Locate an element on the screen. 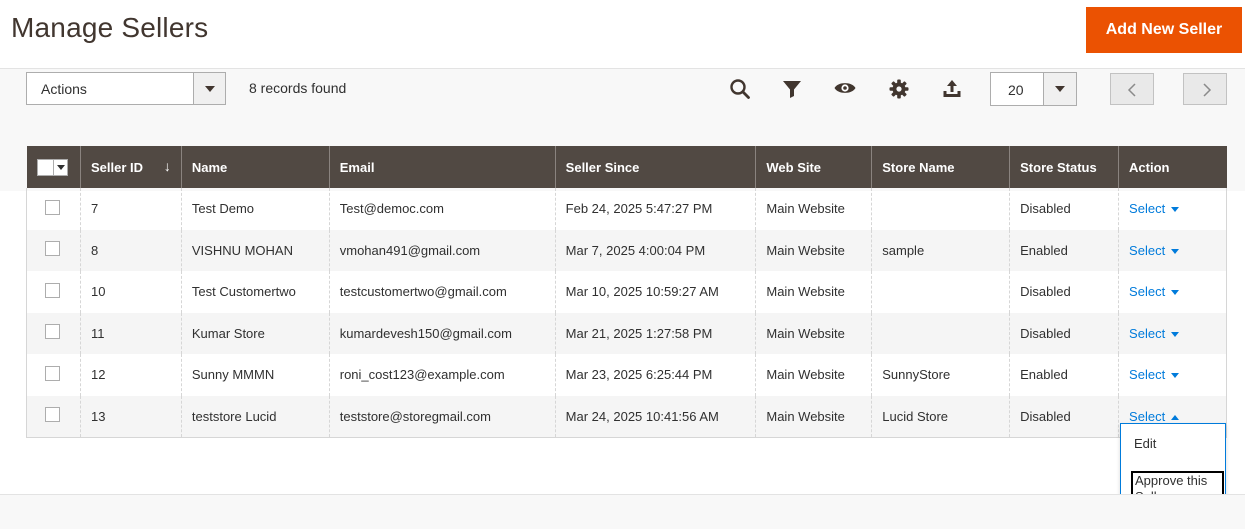 This screenshot has height=529, width=1245. cell-id: 10 is located at coordinates (130, 292).